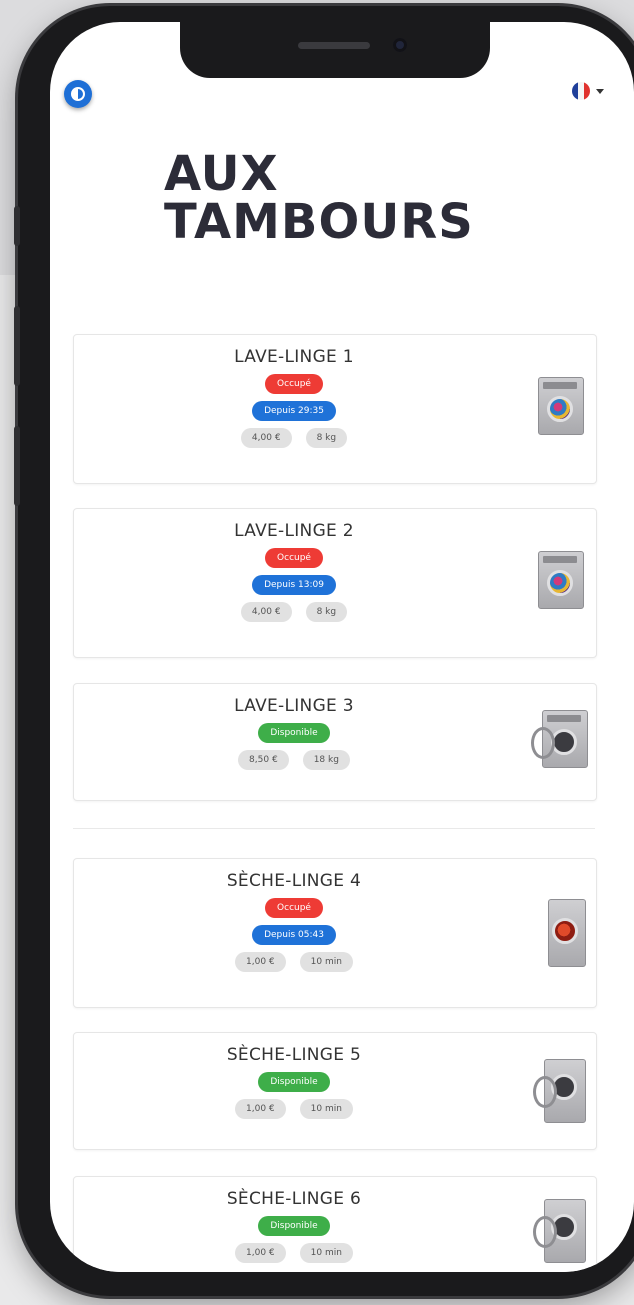  What do you see at coordinates (581, 91) in the screenshot?
I see `france-flag-icon` at bounding box center [581, 91].